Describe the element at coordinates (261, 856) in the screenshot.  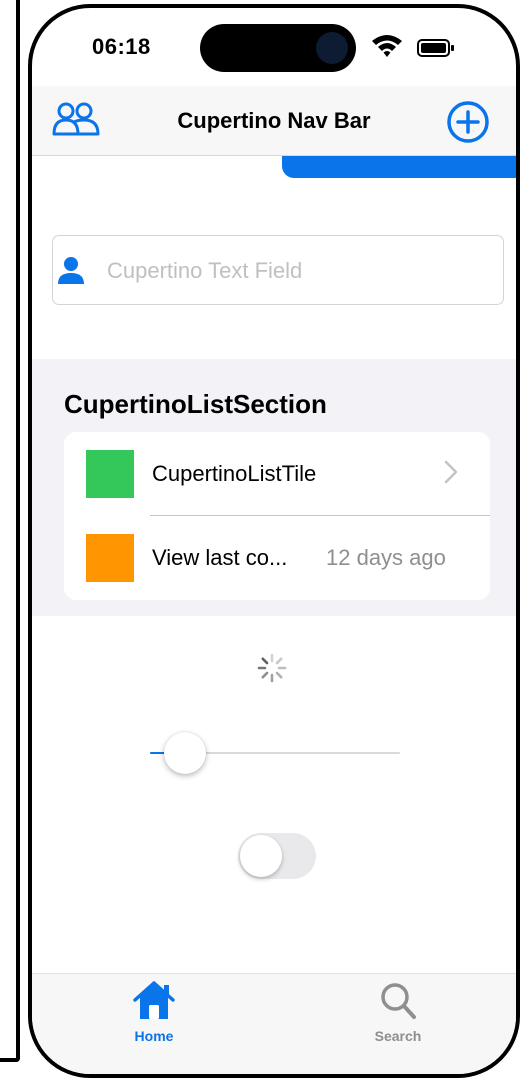
I see `switch-knob` at that location.